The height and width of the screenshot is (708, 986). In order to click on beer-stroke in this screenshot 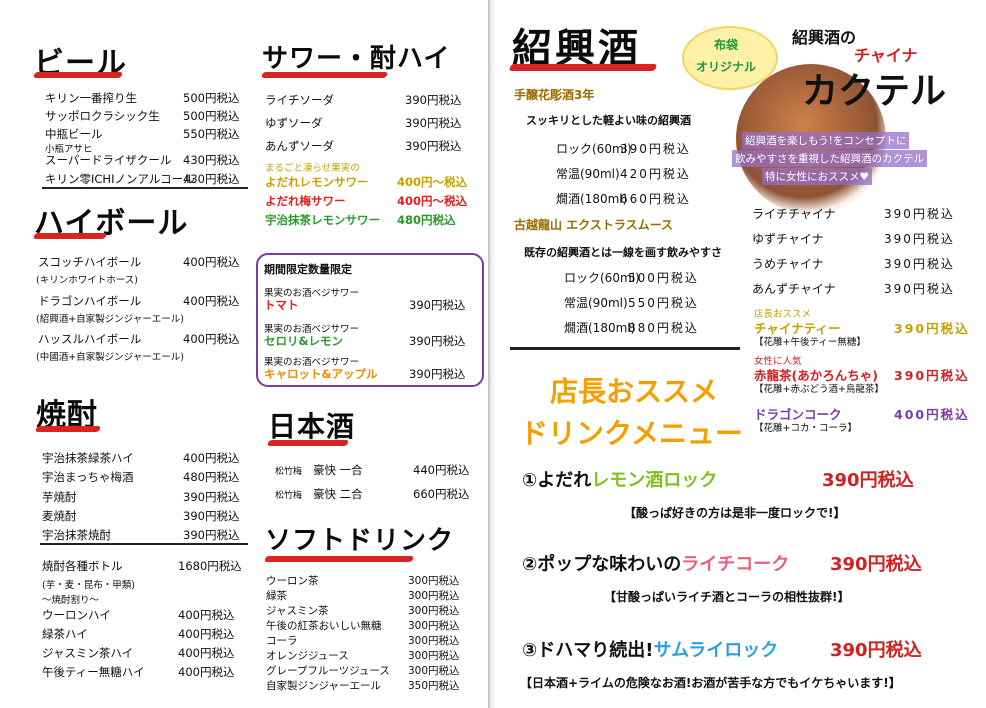, I will do `click(78, 75)`.